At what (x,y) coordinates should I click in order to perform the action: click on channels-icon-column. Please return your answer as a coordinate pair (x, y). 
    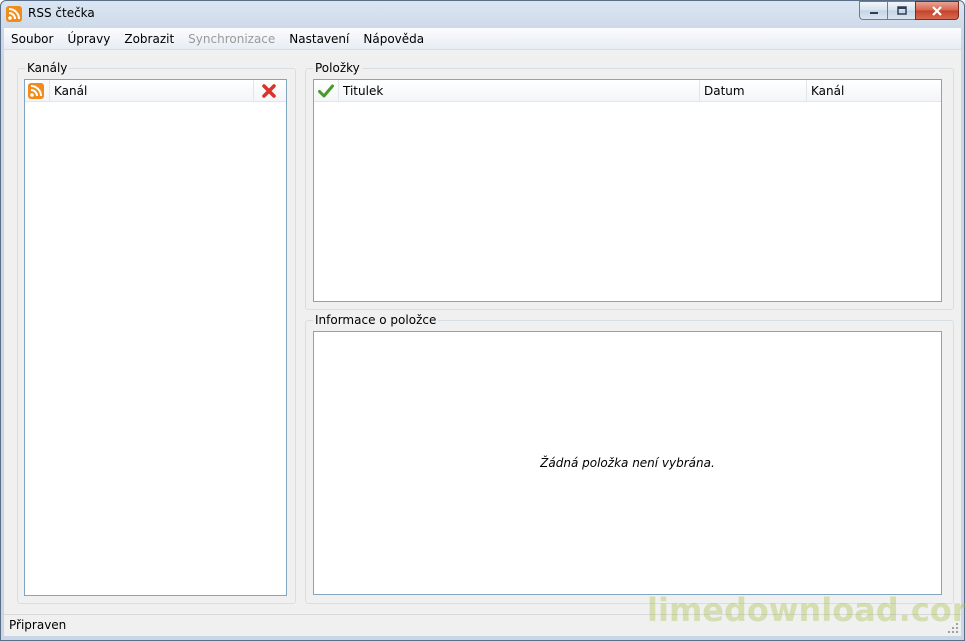
    Looking at the image, I should click on (37, 91).